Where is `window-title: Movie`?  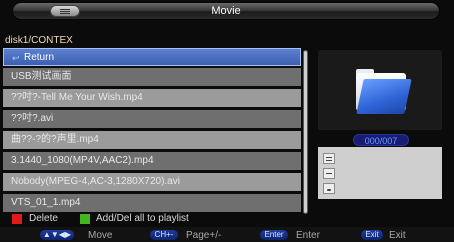
window-title: Movie is located at coordinates (226, 11).